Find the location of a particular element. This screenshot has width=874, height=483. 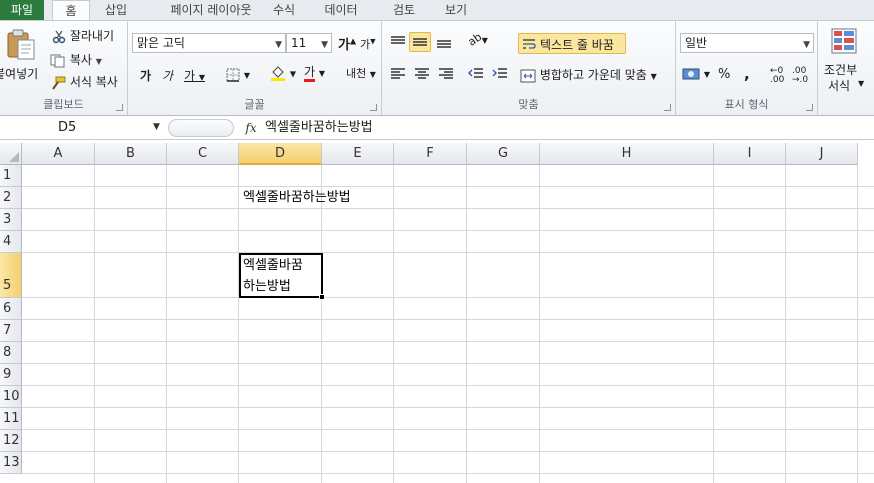

align-right-icon is located at coordinates (446, 74).